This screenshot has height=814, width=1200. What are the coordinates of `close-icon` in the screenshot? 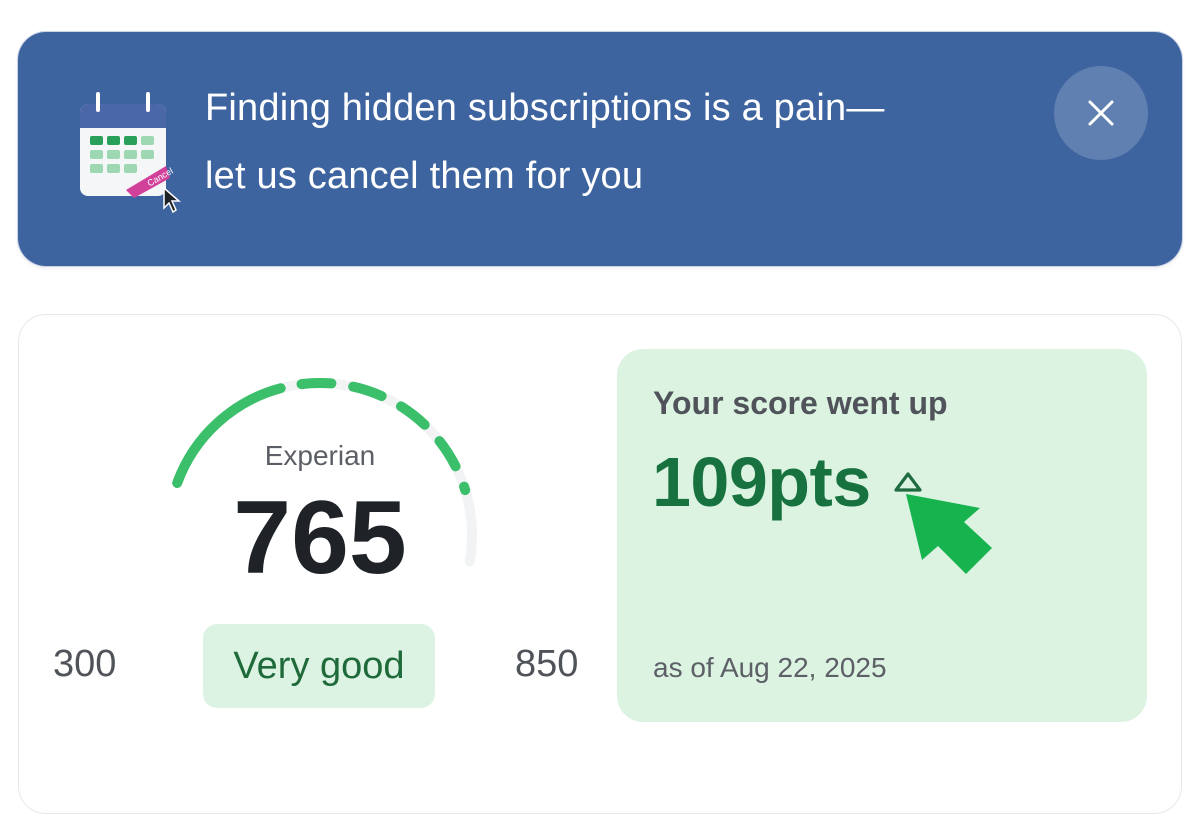 It's located at (1101, 113).